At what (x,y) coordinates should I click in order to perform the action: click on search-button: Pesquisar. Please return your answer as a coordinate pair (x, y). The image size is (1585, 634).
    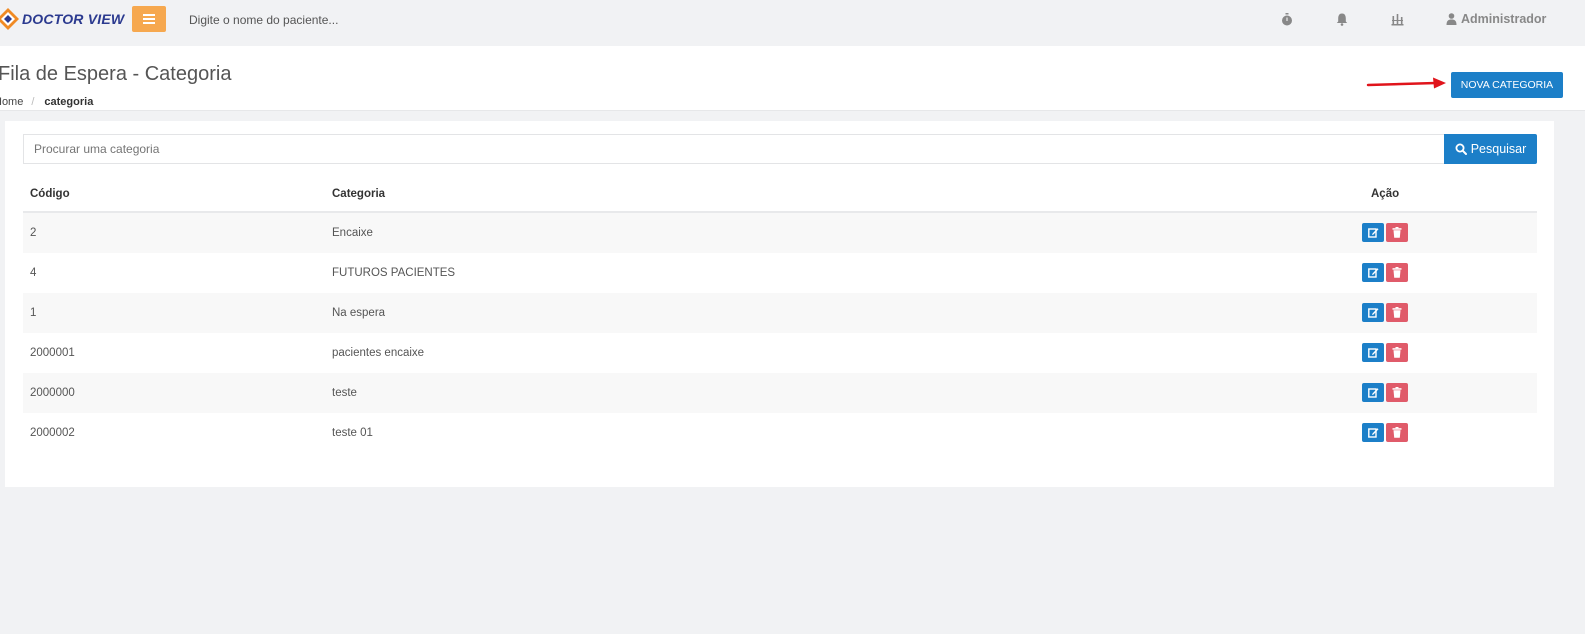
    Looking at the image, I should click on (1490, 149).